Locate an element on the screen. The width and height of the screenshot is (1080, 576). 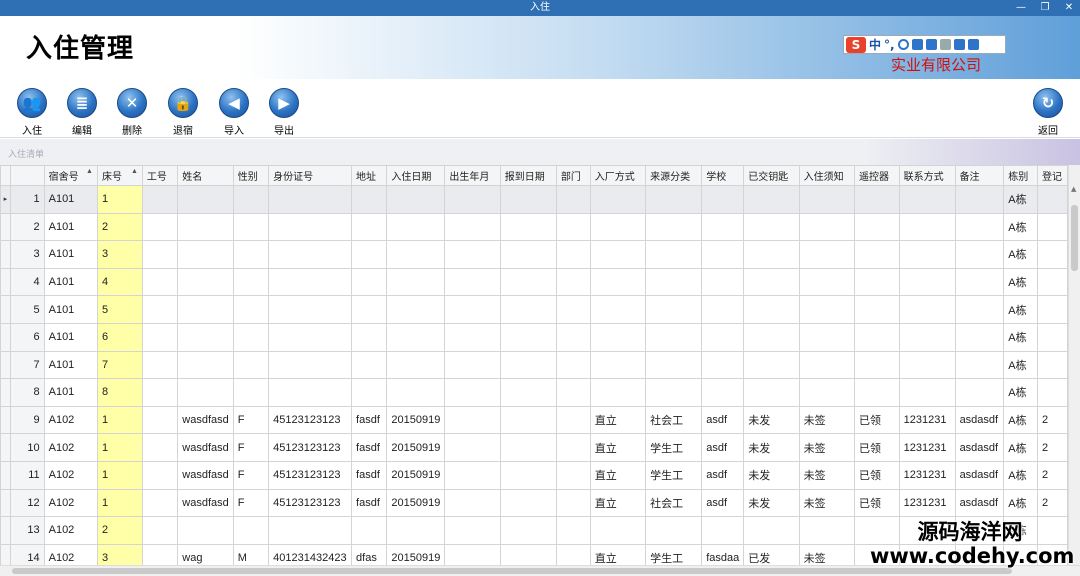
scroll-up-icon: ▲ is located at coordinates (1073, 189).